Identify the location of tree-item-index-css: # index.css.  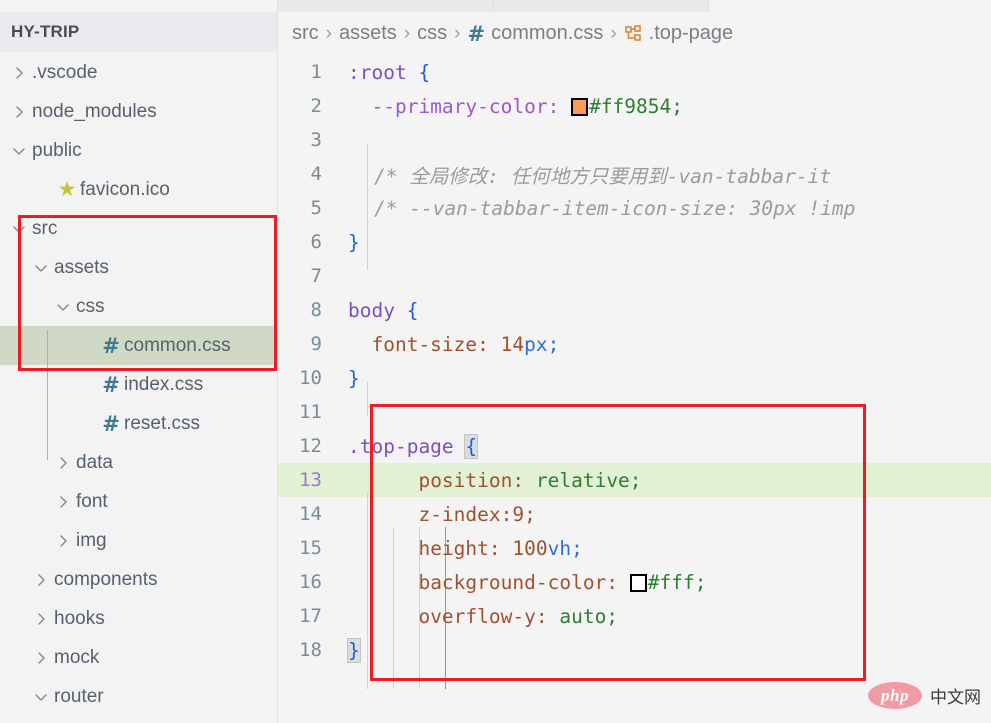
(138, 384).